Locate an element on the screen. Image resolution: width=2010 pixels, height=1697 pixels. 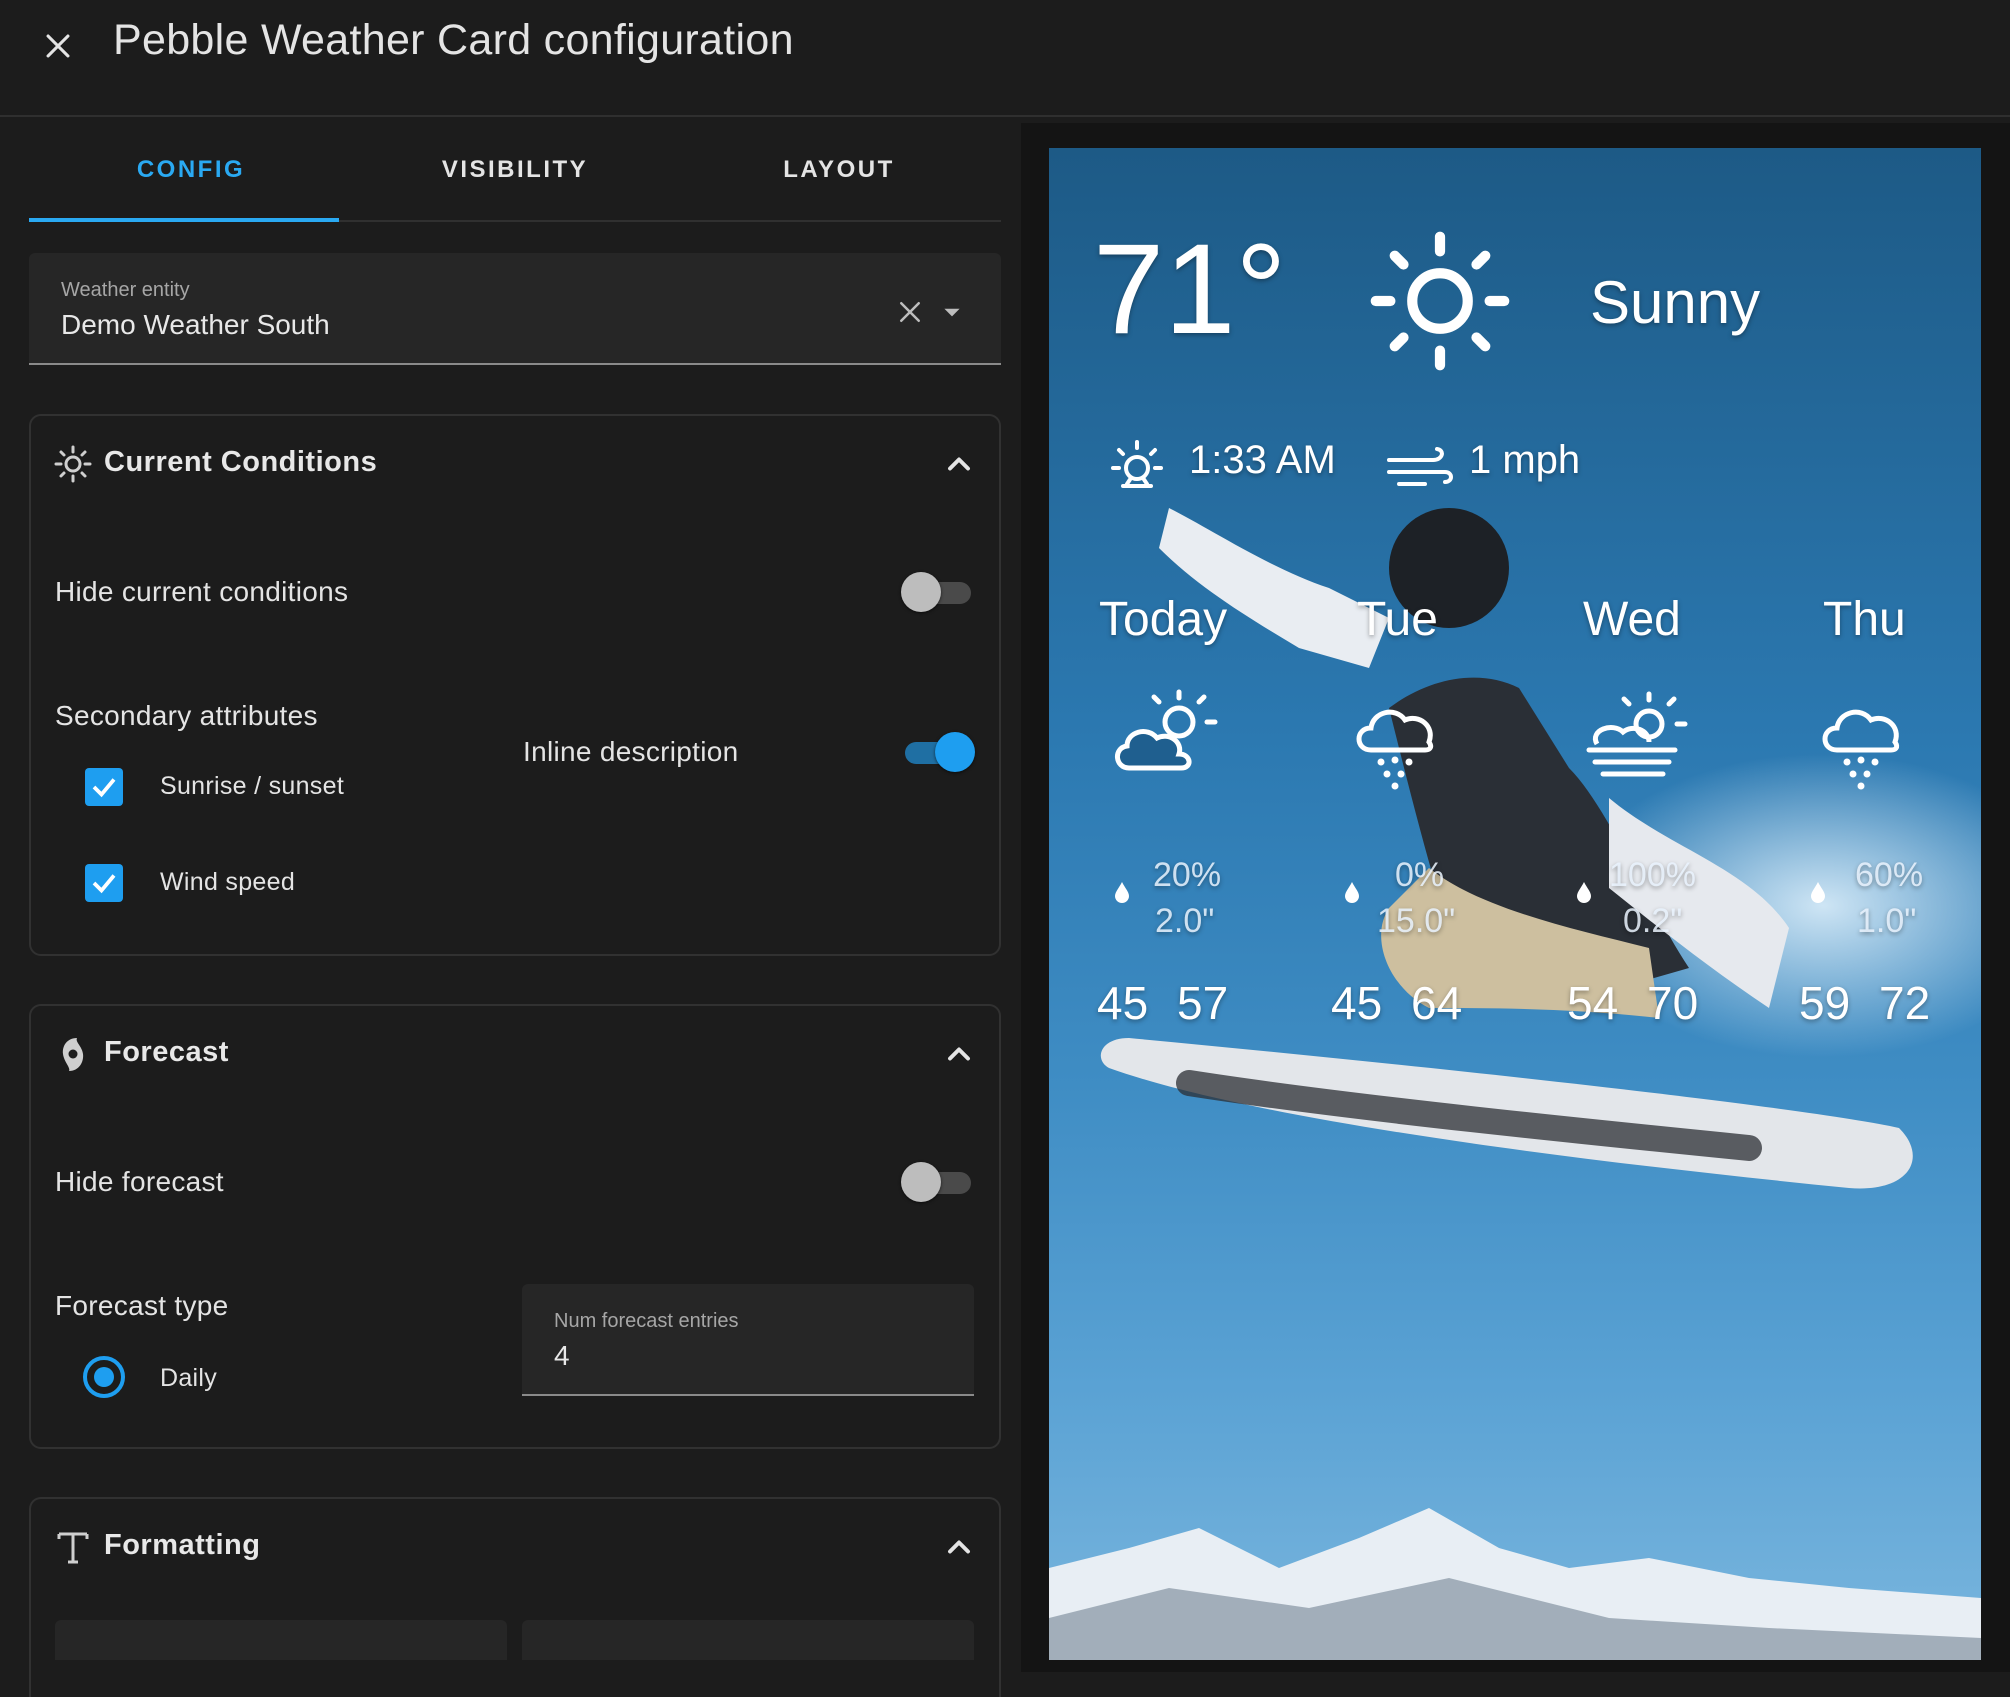
forecast-title: Forecast is located at coordinates (166, 1052).